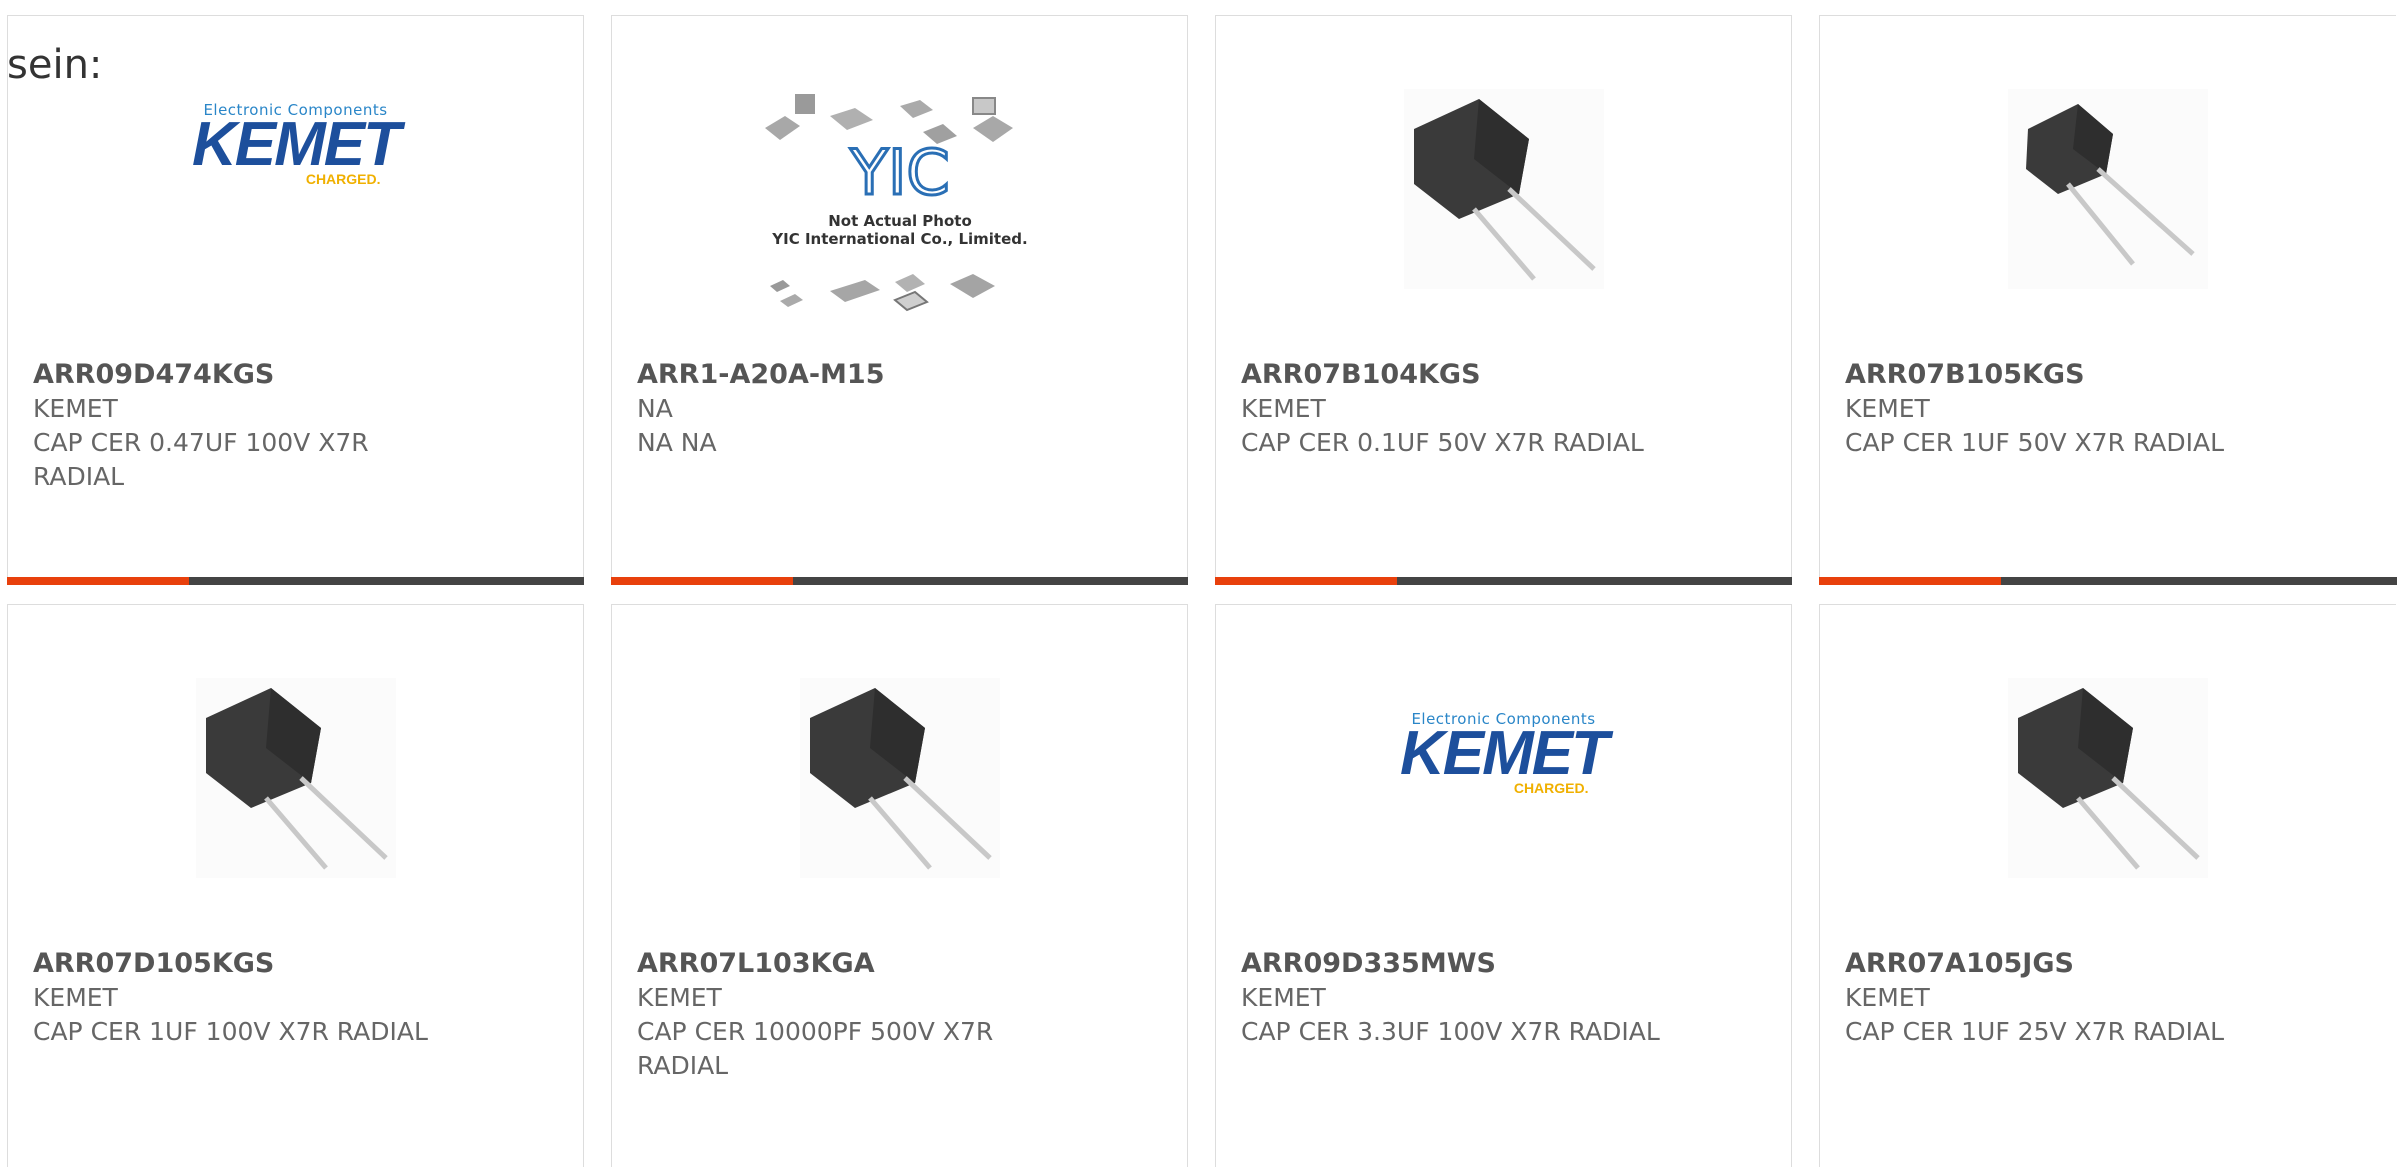  Describe the element at coordinates (1496, 375) in the screenshot. I see `part-number-link: ARR07B104KGS` at that location.